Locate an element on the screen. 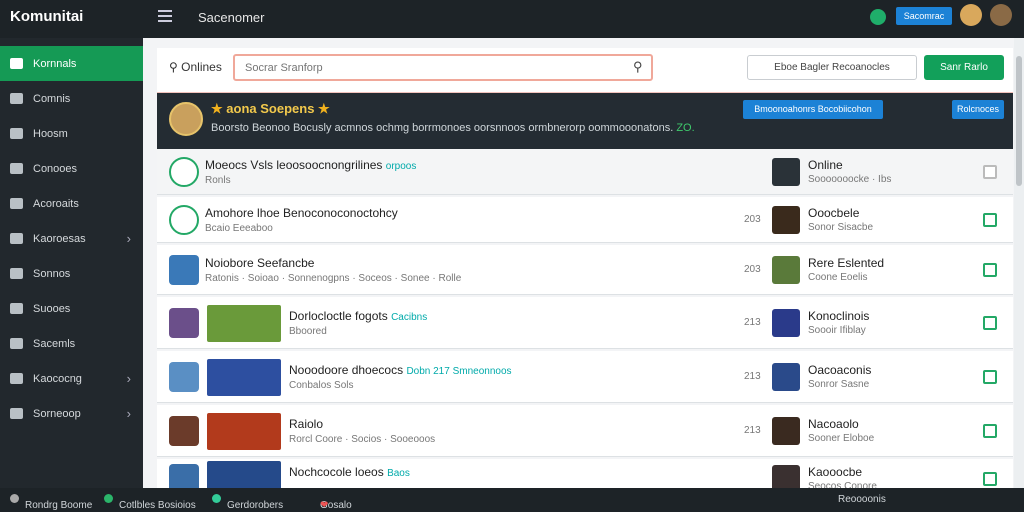  sidebar-item: Kaococng › is located at coordinates (71, 378).